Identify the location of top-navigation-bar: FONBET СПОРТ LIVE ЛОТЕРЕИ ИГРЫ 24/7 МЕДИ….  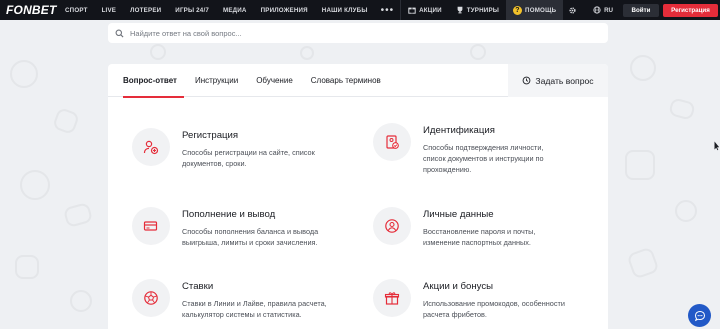
(360, 10).